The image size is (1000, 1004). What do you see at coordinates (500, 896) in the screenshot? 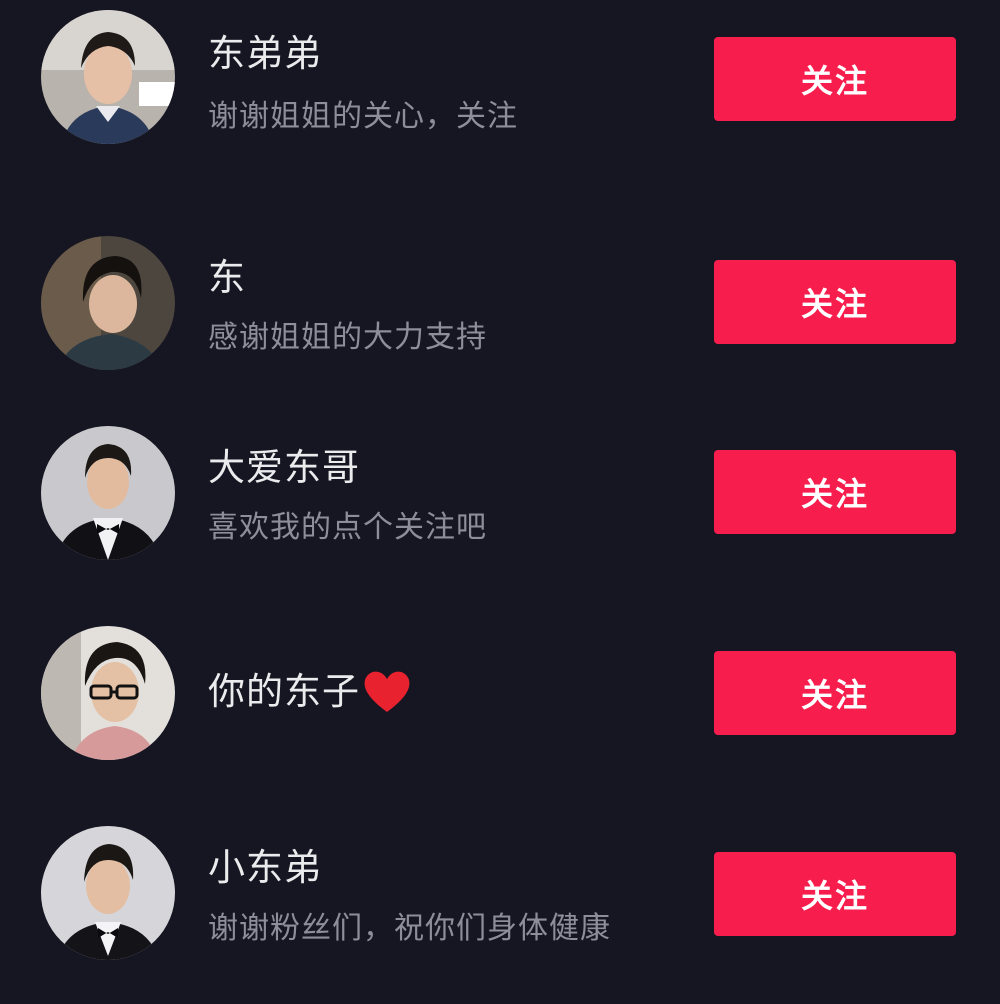
I see `user-row: 小东弟 谢谢粉丝们，祝你们身体健康 关注` at bounding box center [500, 896].